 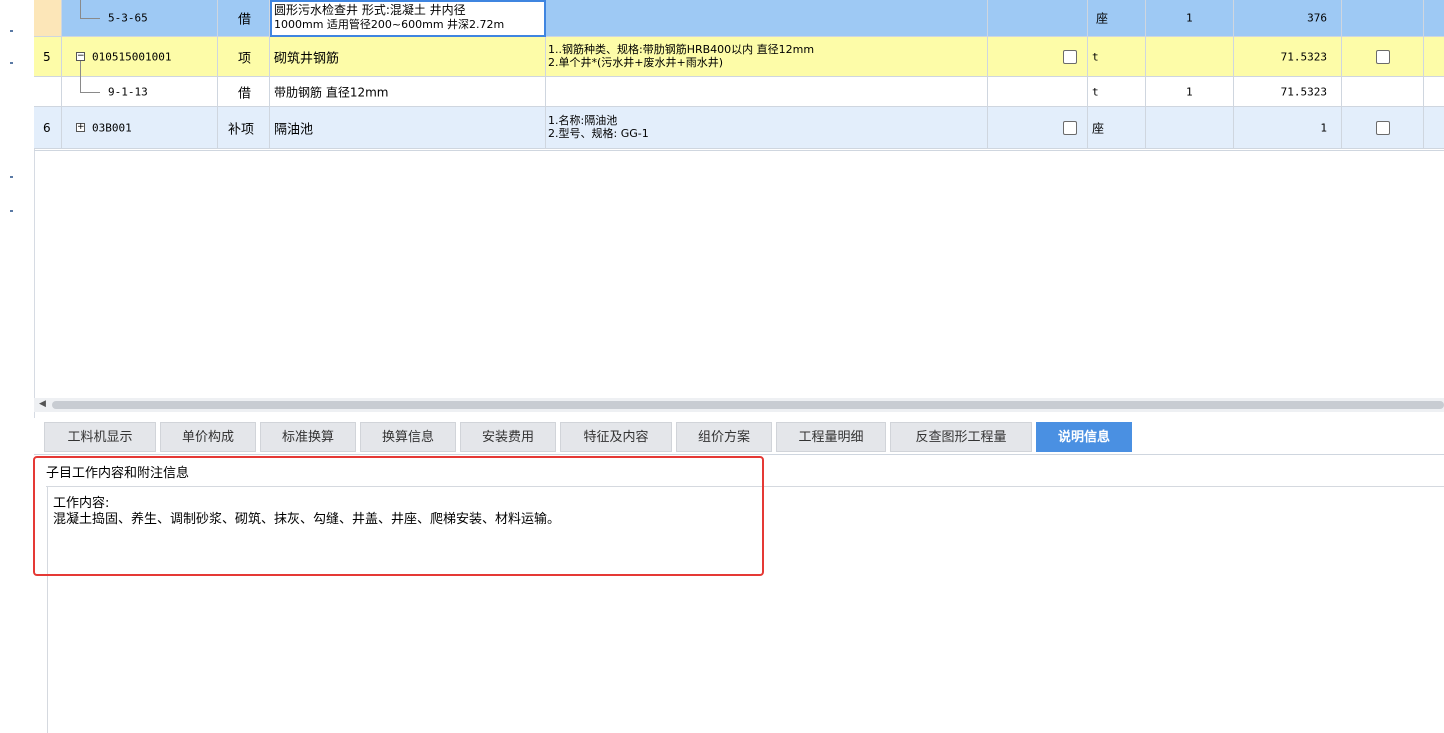 What do you see at coordinates (508, 437) in the screenshot?
I see `tab-installation-fee: 安装费用` at bounding box center [508, 437].